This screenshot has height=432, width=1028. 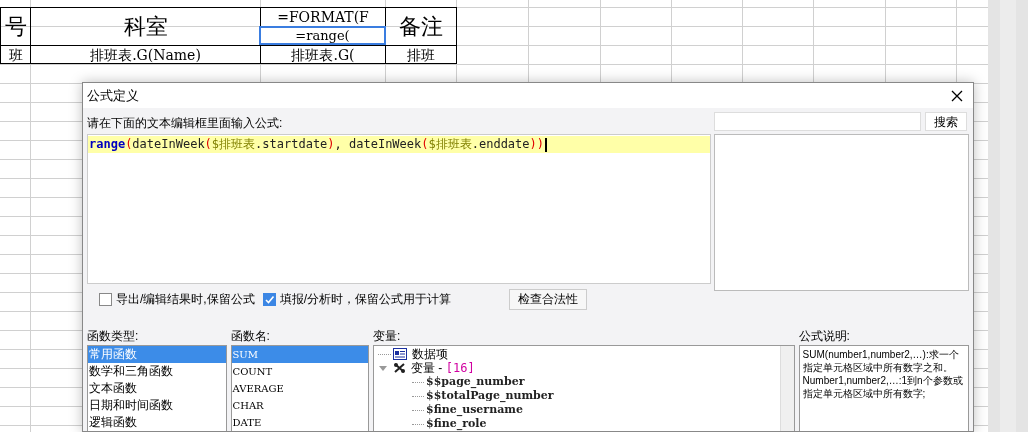 I want to click on section-label: 函数类型:, so click(x=113, y=336).